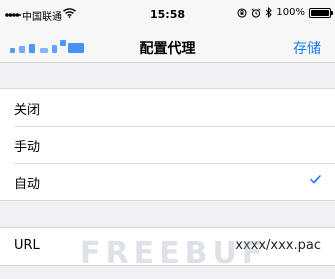 The image size is (335, 279). I want to click on url-group: URL xxxx/xxx.pac, so click(167, 246).